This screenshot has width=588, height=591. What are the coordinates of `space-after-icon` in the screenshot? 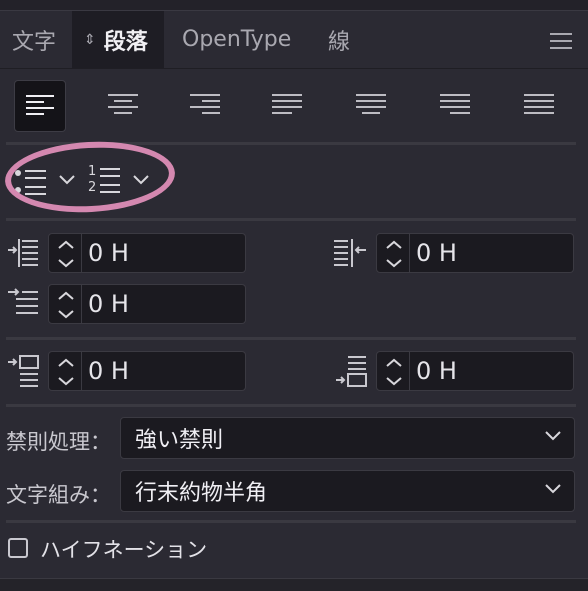 It's located at (351, 371).